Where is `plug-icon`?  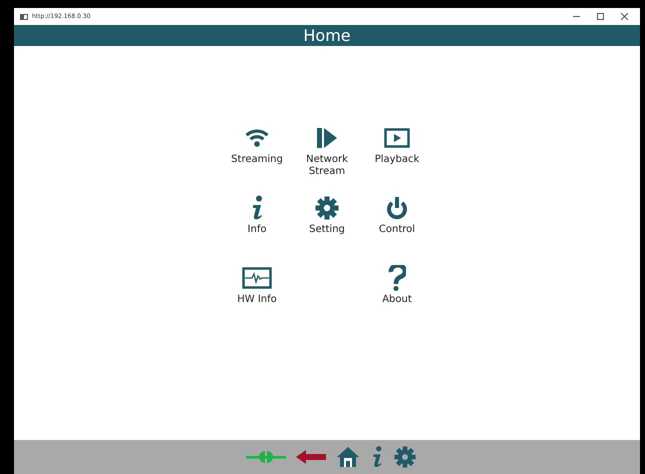
plug-icon is located at coordinates (266, 457).